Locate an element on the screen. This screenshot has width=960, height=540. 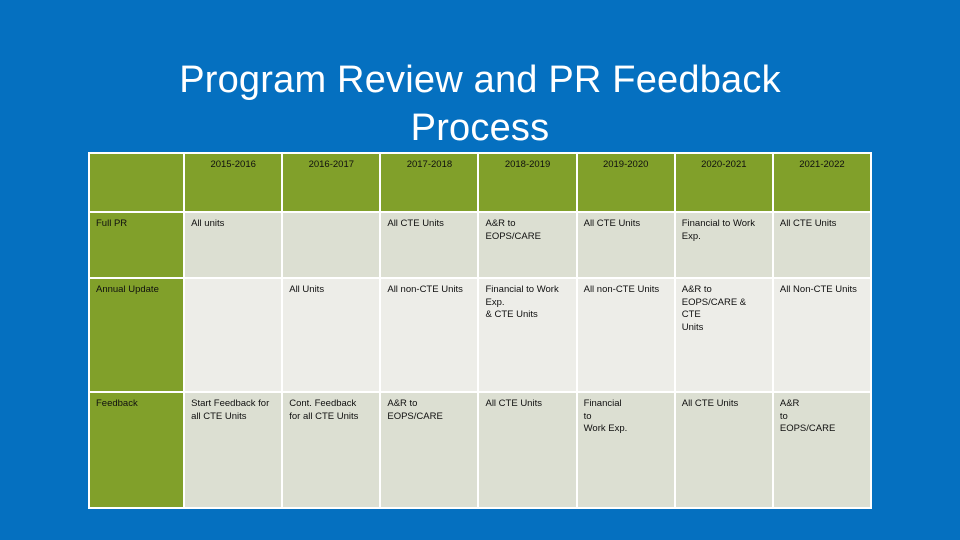
cell-annual-update-2020-2021: A&R to EOPS/CARE & CTE Units is located at coordinates (723, 335).